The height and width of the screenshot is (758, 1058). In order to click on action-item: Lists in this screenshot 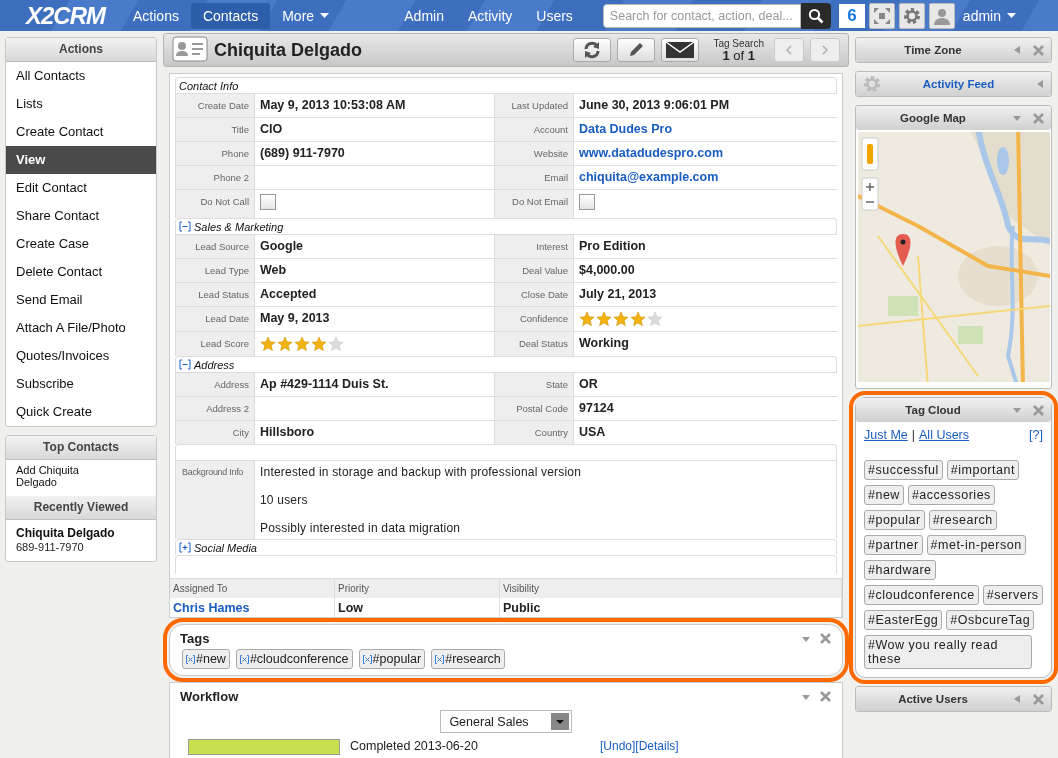, I will do `click(81, 104)`.